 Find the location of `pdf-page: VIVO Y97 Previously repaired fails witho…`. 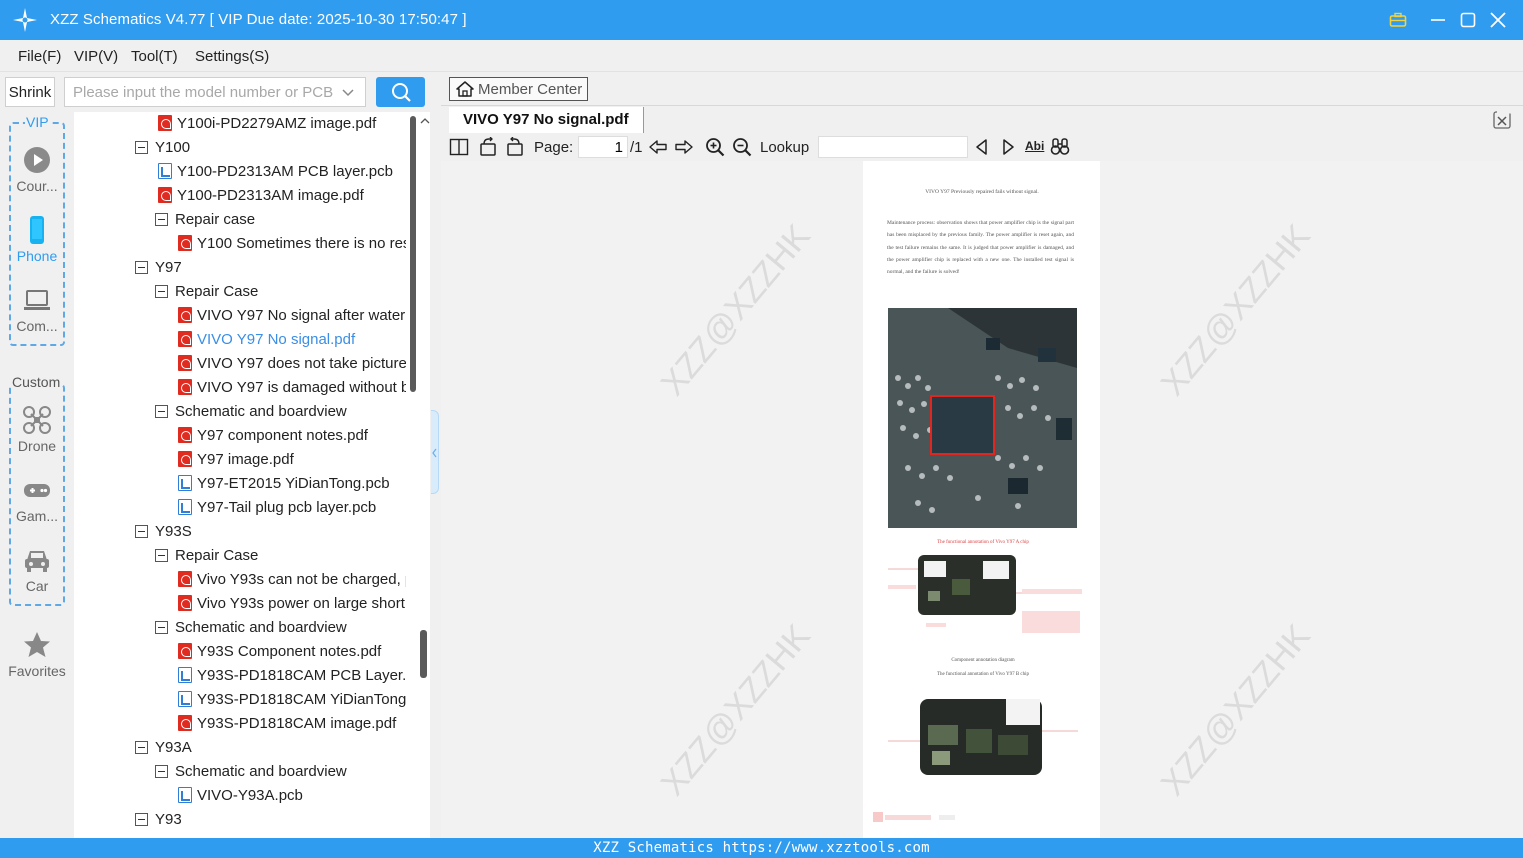

pdf-page: VIVO Y97 Previously repaired fails witho… is located at coordinates (981, 499).